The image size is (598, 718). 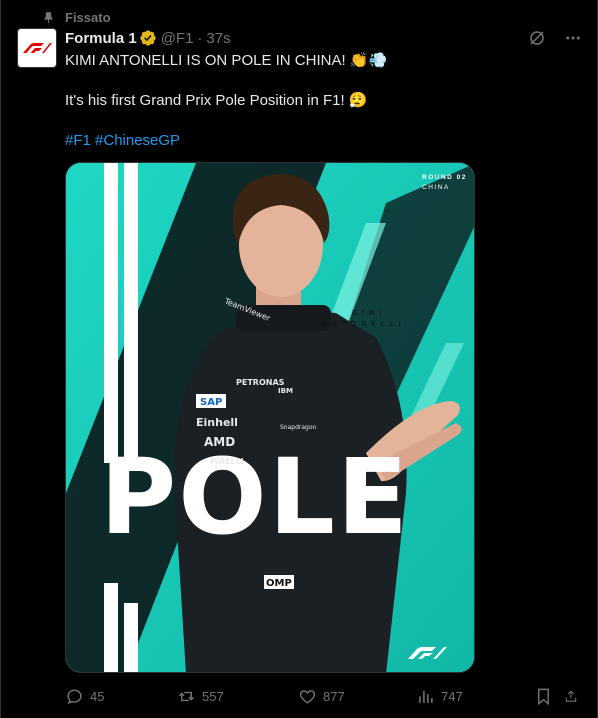 What do you see at coordinates (205, 60) in the screenshot?
I see `post-line-1: KIMI ANTONELLI IS ON POLE IN CHINA!` at bounding box center [205, 60].